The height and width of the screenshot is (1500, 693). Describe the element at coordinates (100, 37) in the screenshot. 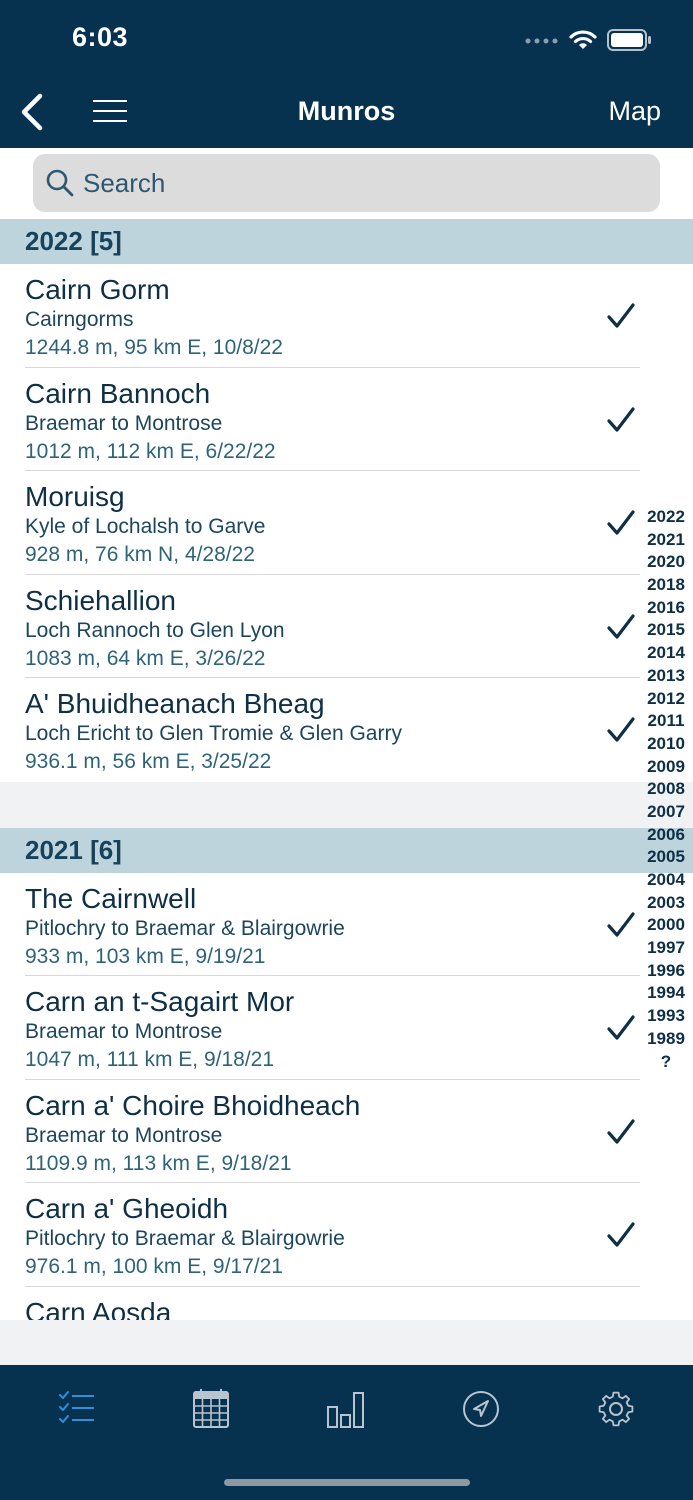

I see `status-time: 6:03` at that location.